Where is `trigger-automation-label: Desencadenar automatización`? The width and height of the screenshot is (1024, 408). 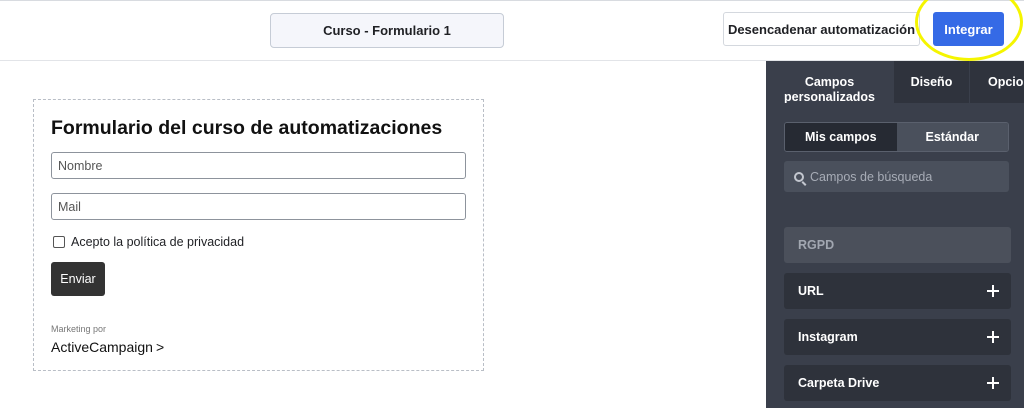
trigger-automation-label: Desencadenar automatización is located at coordinates (821, 29).